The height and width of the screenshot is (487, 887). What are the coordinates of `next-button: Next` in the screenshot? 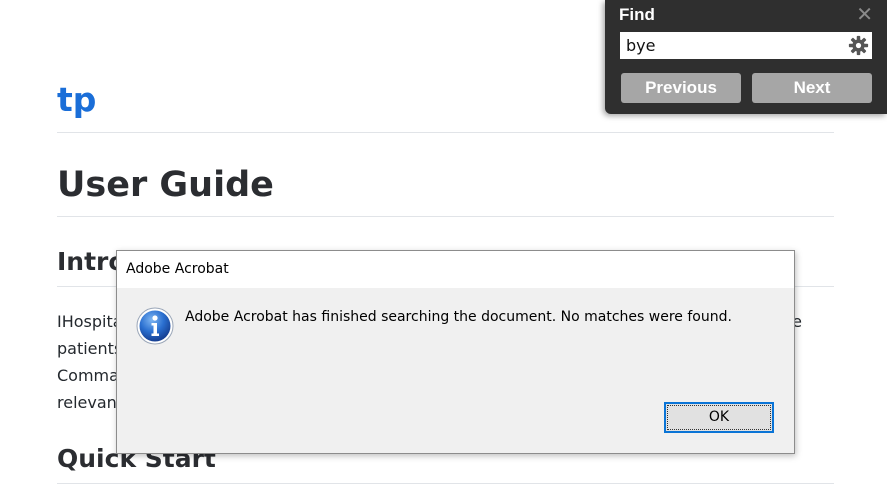 It's located at (812, 88).